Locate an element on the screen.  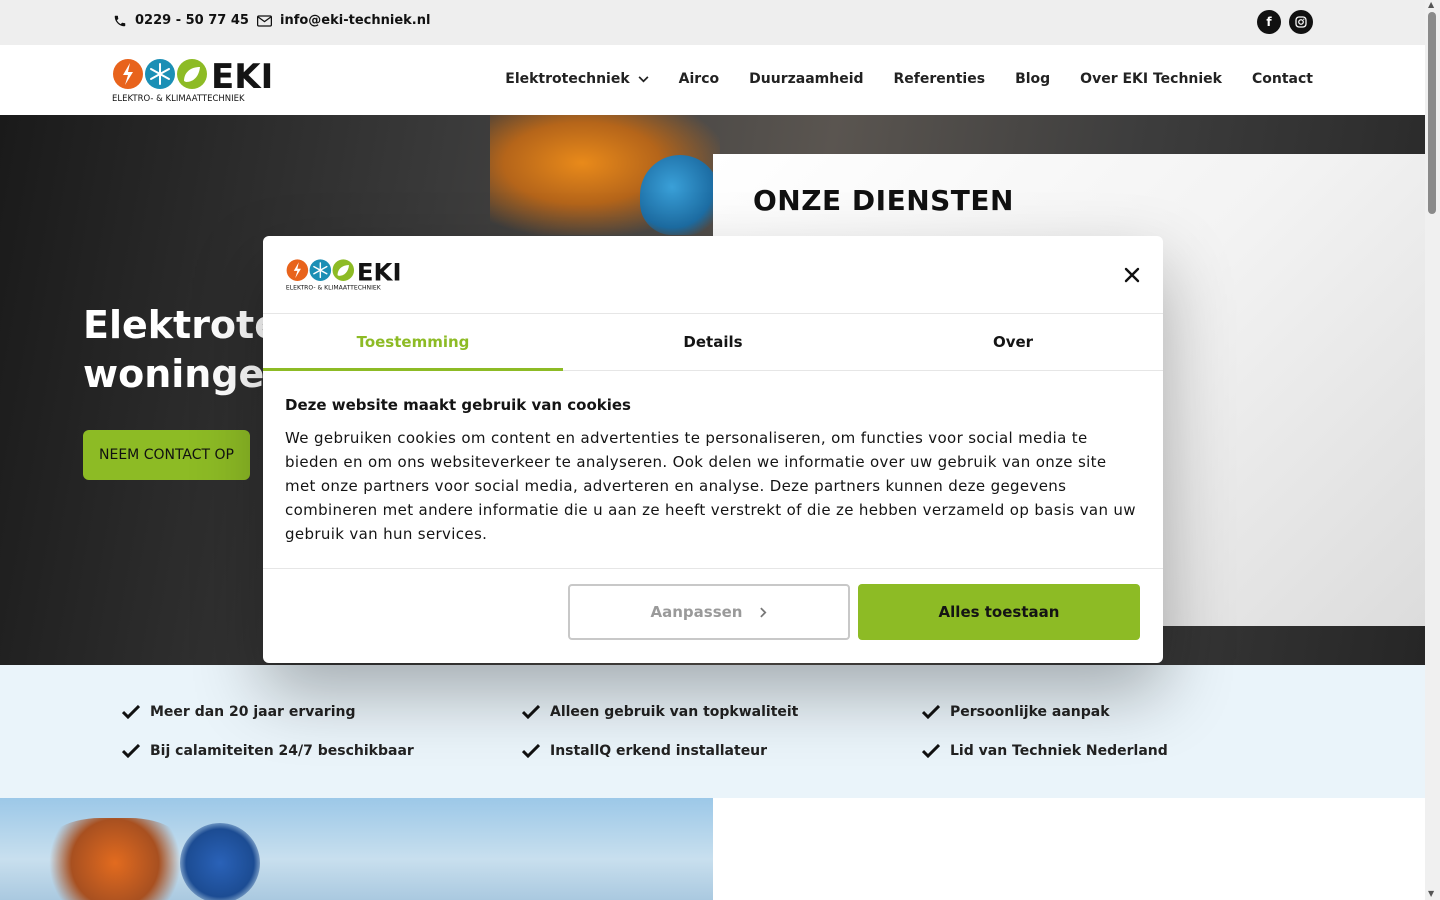
feature-label: Lid van Techniek Nederland is located at coordinates (1059, 751).